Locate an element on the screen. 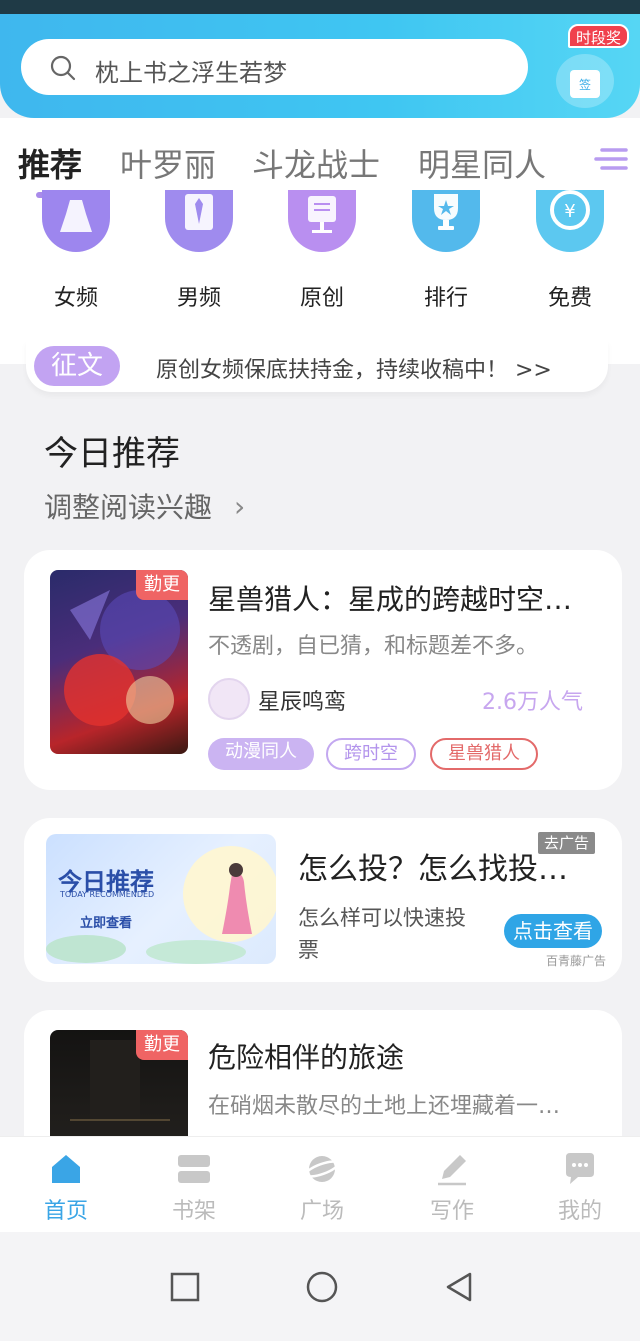 The height and width of the screenshot is (1341, 640). tab-star-fanfic: 明星同人 is located at coordinates (482, 163).